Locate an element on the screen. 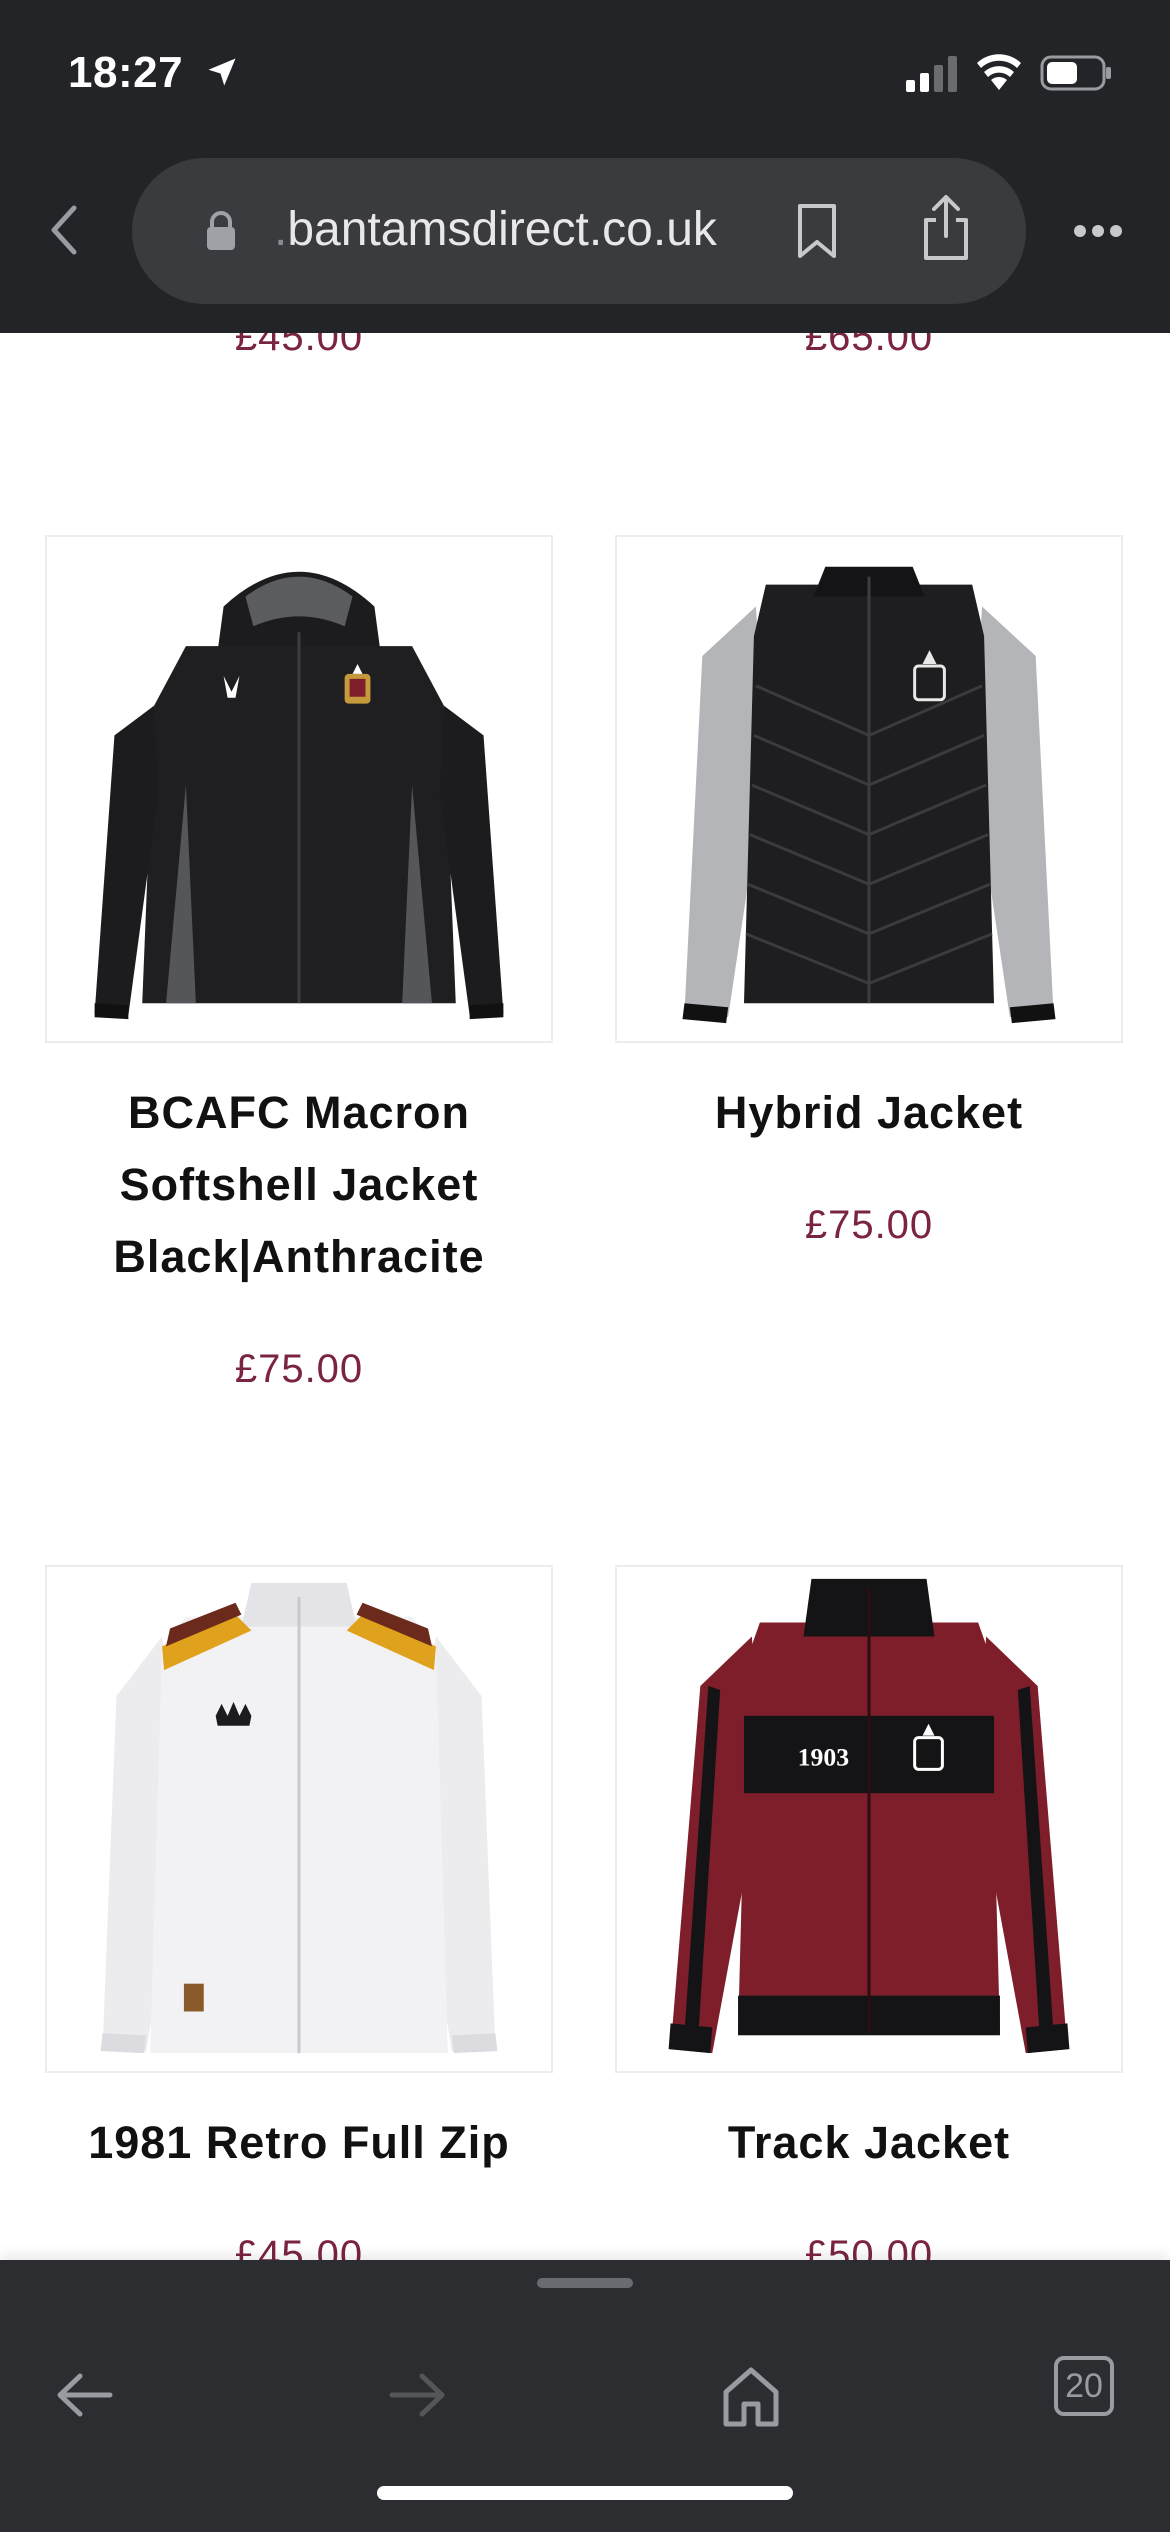 This screenshot has height=2532, width=1170. browser-bottom-toolbar: 20 is located at coordinates (585, 2396).